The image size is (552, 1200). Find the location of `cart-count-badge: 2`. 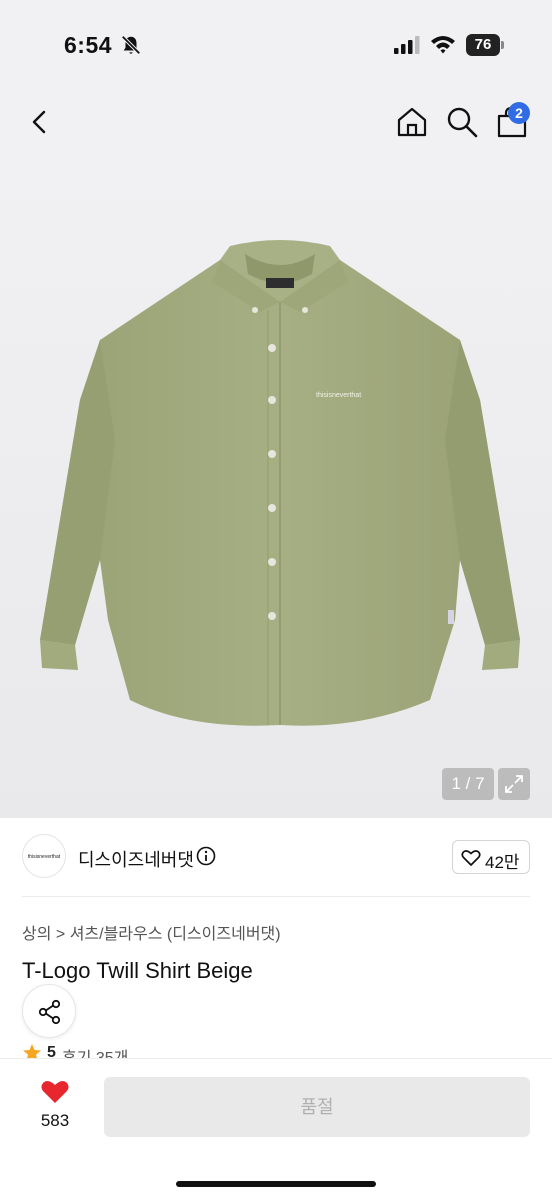

cart-count-badge: 2 is located at coordinates (519, 113).